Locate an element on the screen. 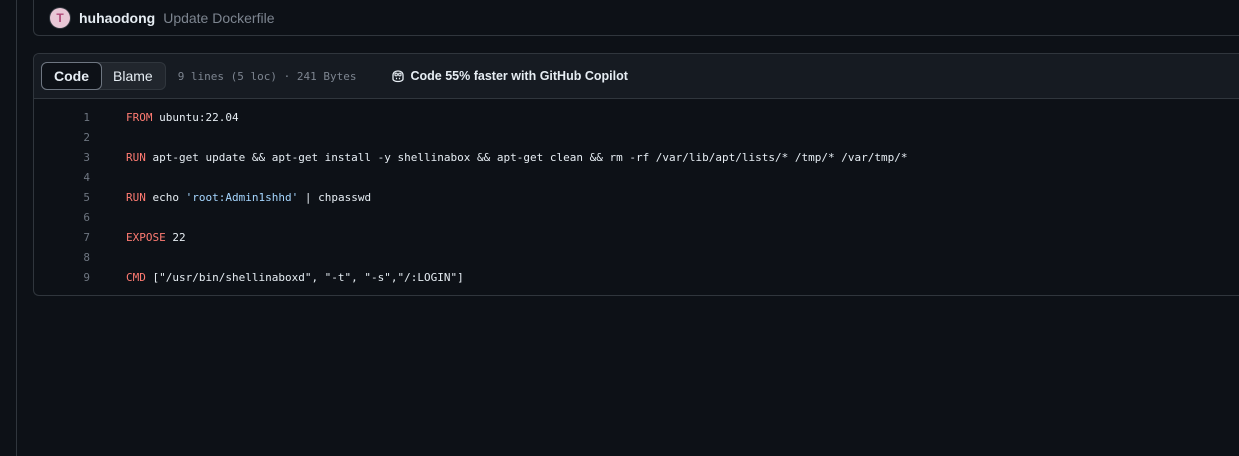 This screenshot has width=1239, height=456. code-line: 7 EXPOSE 22 is located at coordinates (636, 237).